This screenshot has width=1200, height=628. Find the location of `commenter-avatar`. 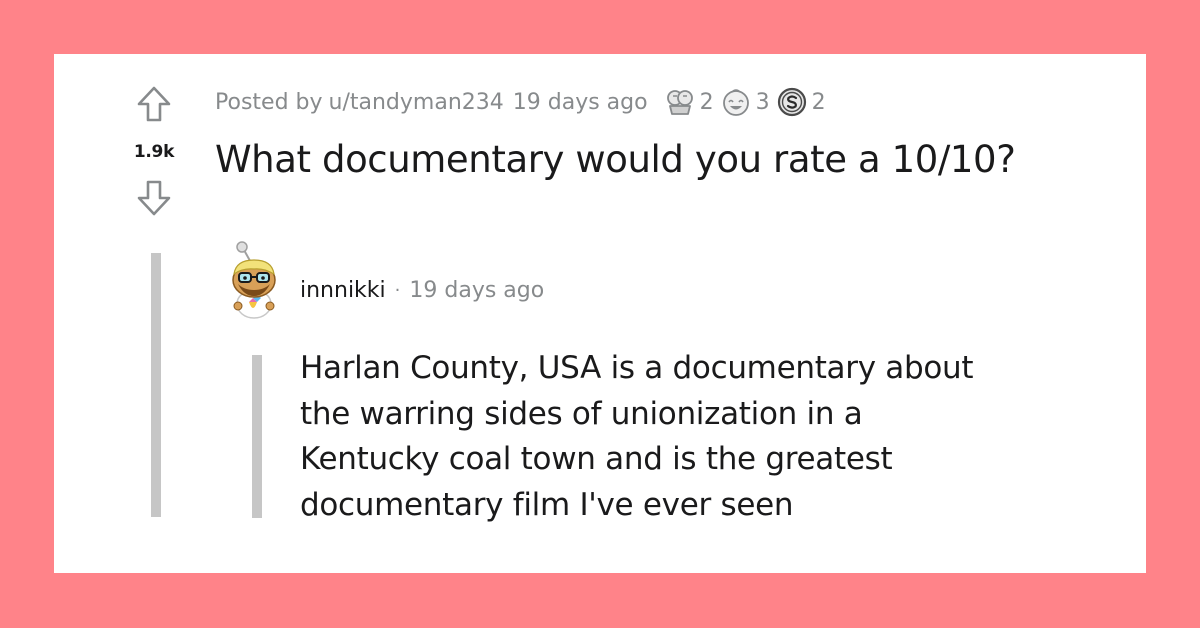

commenter-avatar is located at coordinates (253, 281).